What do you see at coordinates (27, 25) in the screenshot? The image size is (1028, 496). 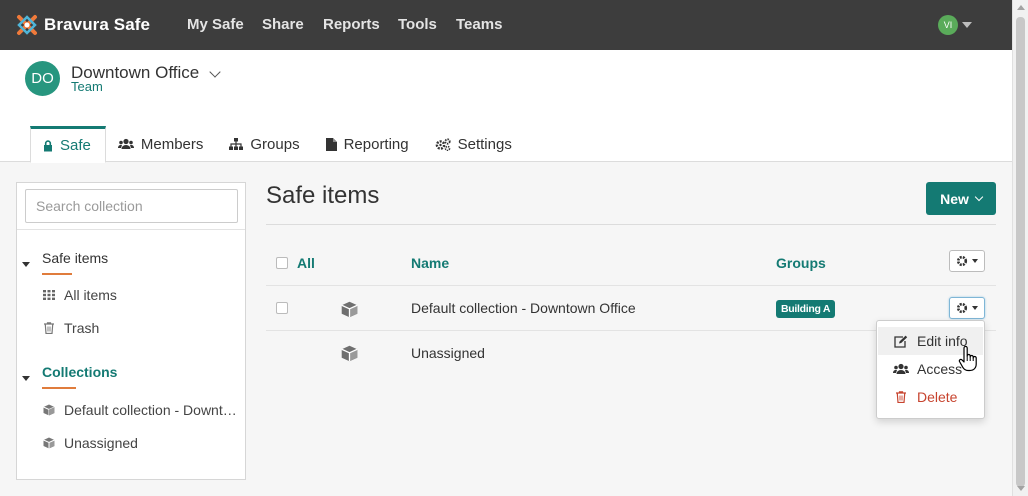 I see `bravura-logo-icon` at bounding box center [27, 25].